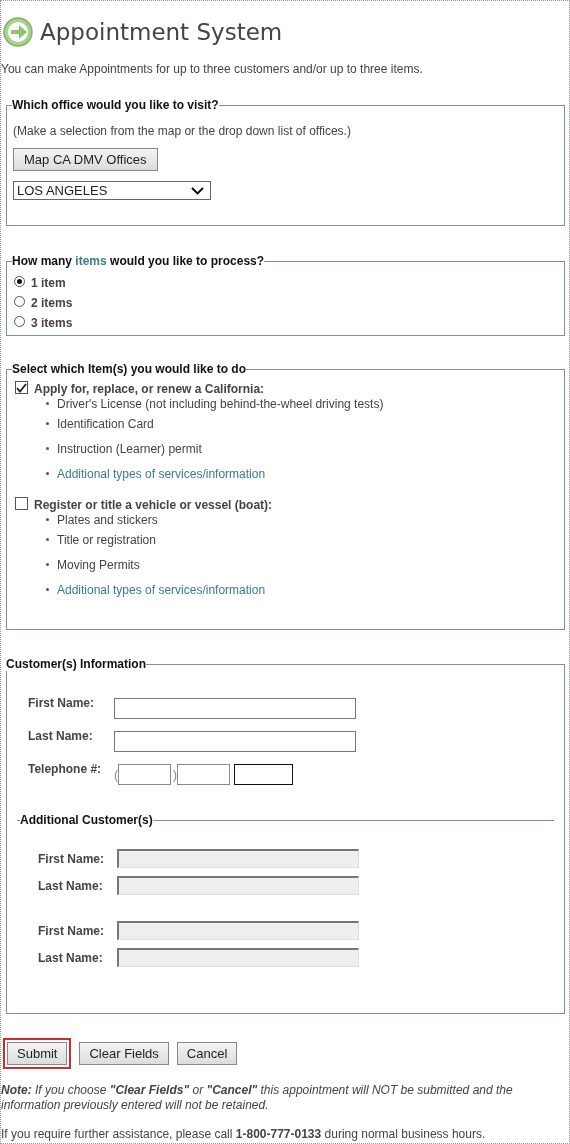 This screenshot has width=570, height=1144. What do you see at coordinates (85, 159) in the screenshot?
I see `map-button: Map CA DMV Offices` at bounding box center [85, 159].